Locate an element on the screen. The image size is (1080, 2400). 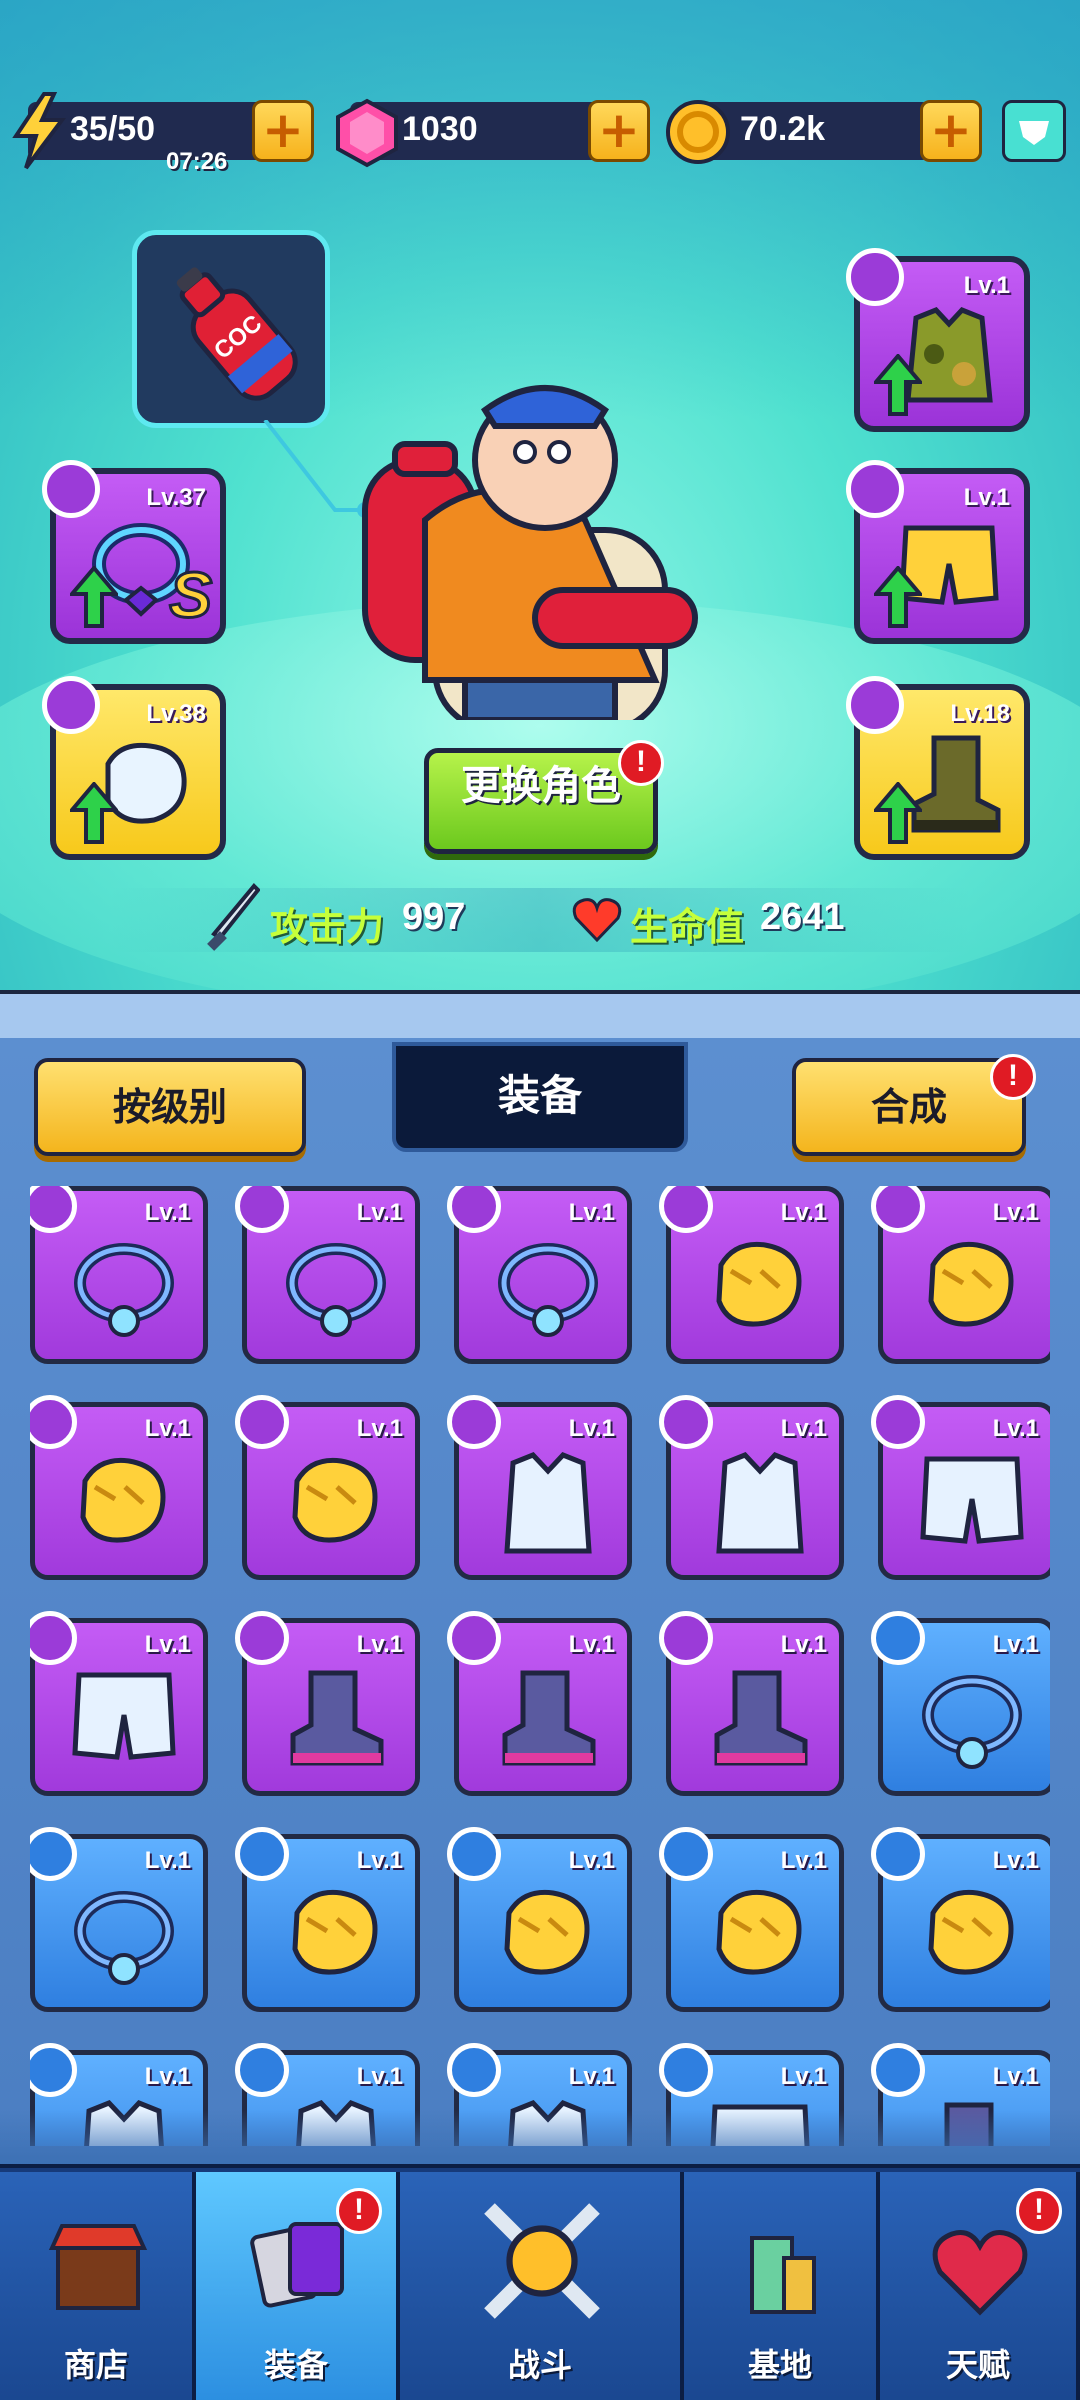
nav-item-1: 商店 is located at coordinates (98, 2286).